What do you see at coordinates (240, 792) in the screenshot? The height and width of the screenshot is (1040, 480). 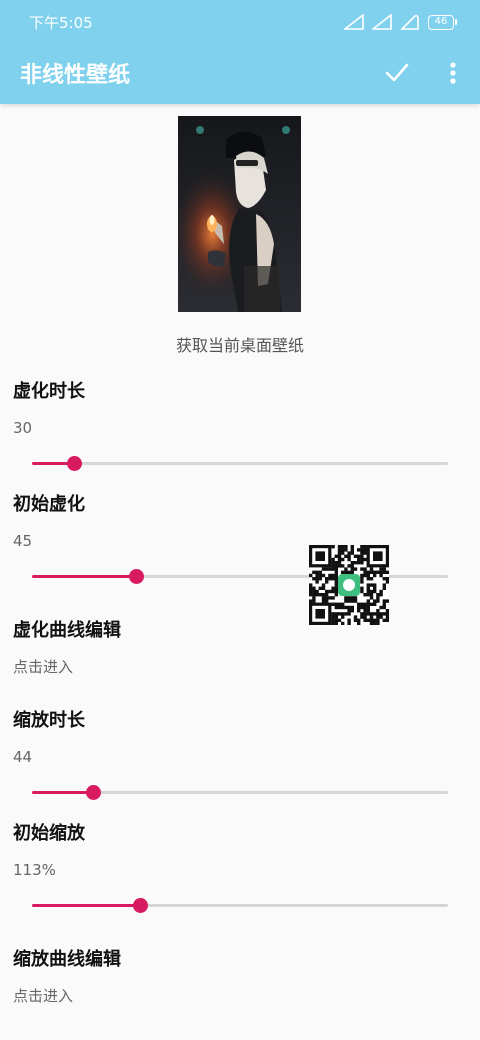 I see `scale-duration-slider` at bounding box center [240, 792].